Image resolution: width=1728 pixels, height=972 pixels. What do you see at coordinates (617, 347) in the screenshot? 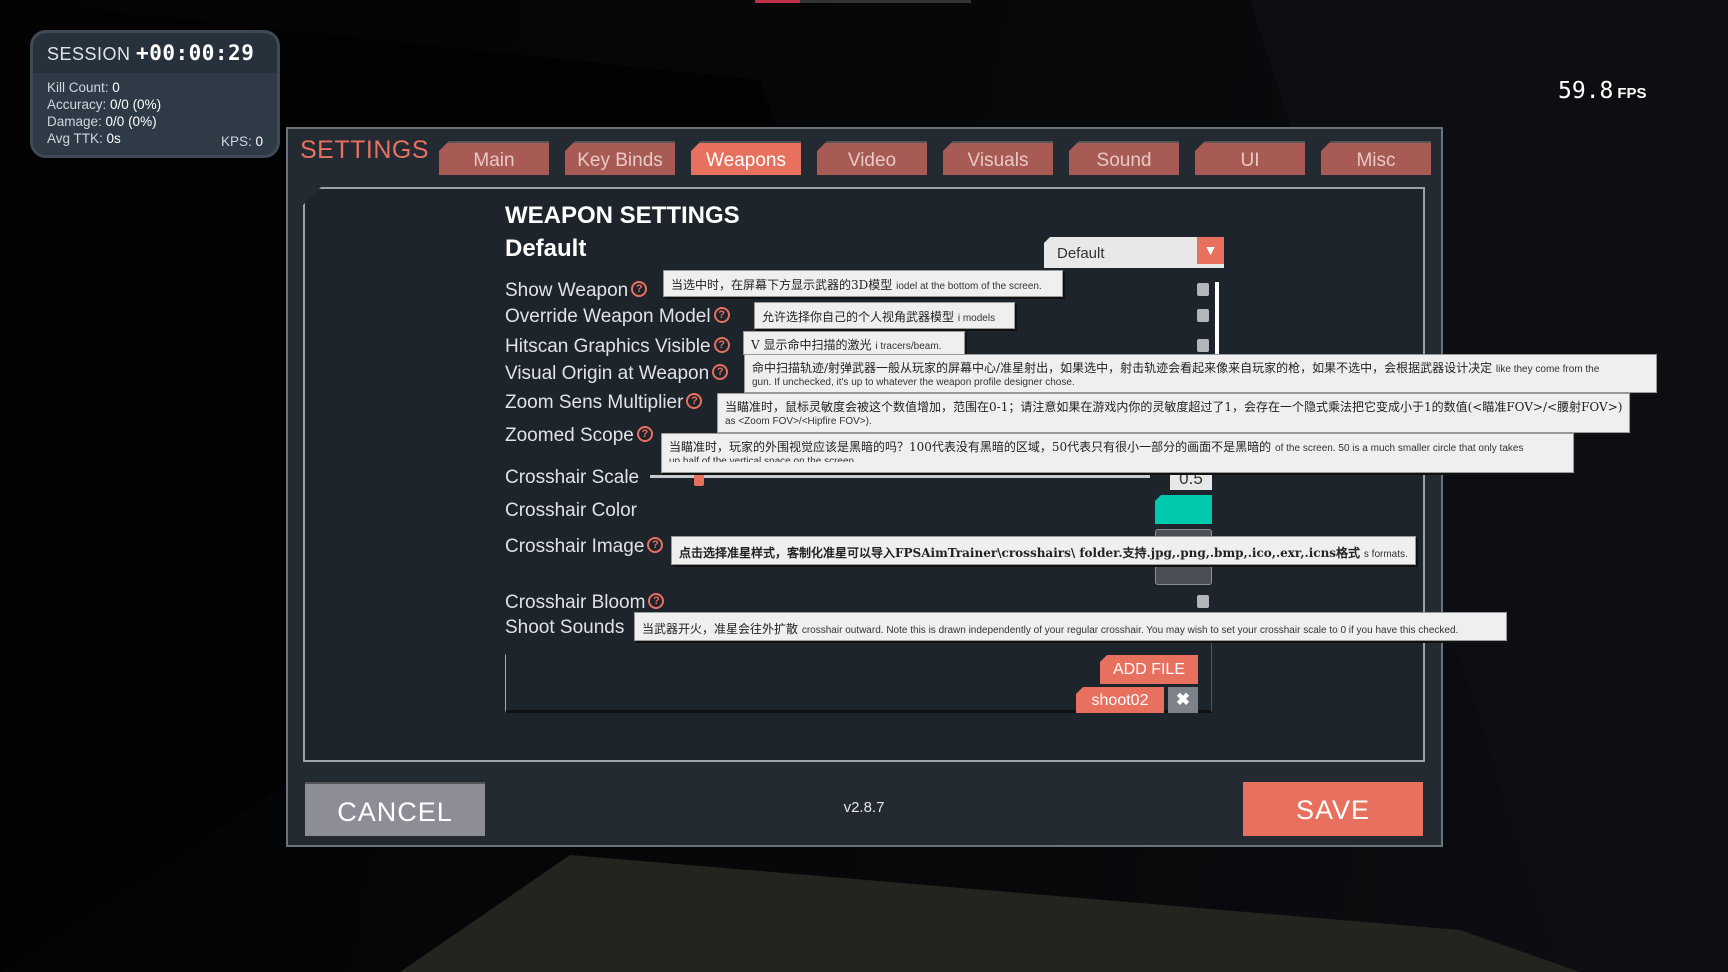
I see `hitscan-graphics-visible-label: Hitscan Graphics Visible?` at bounding box center [617, 347].